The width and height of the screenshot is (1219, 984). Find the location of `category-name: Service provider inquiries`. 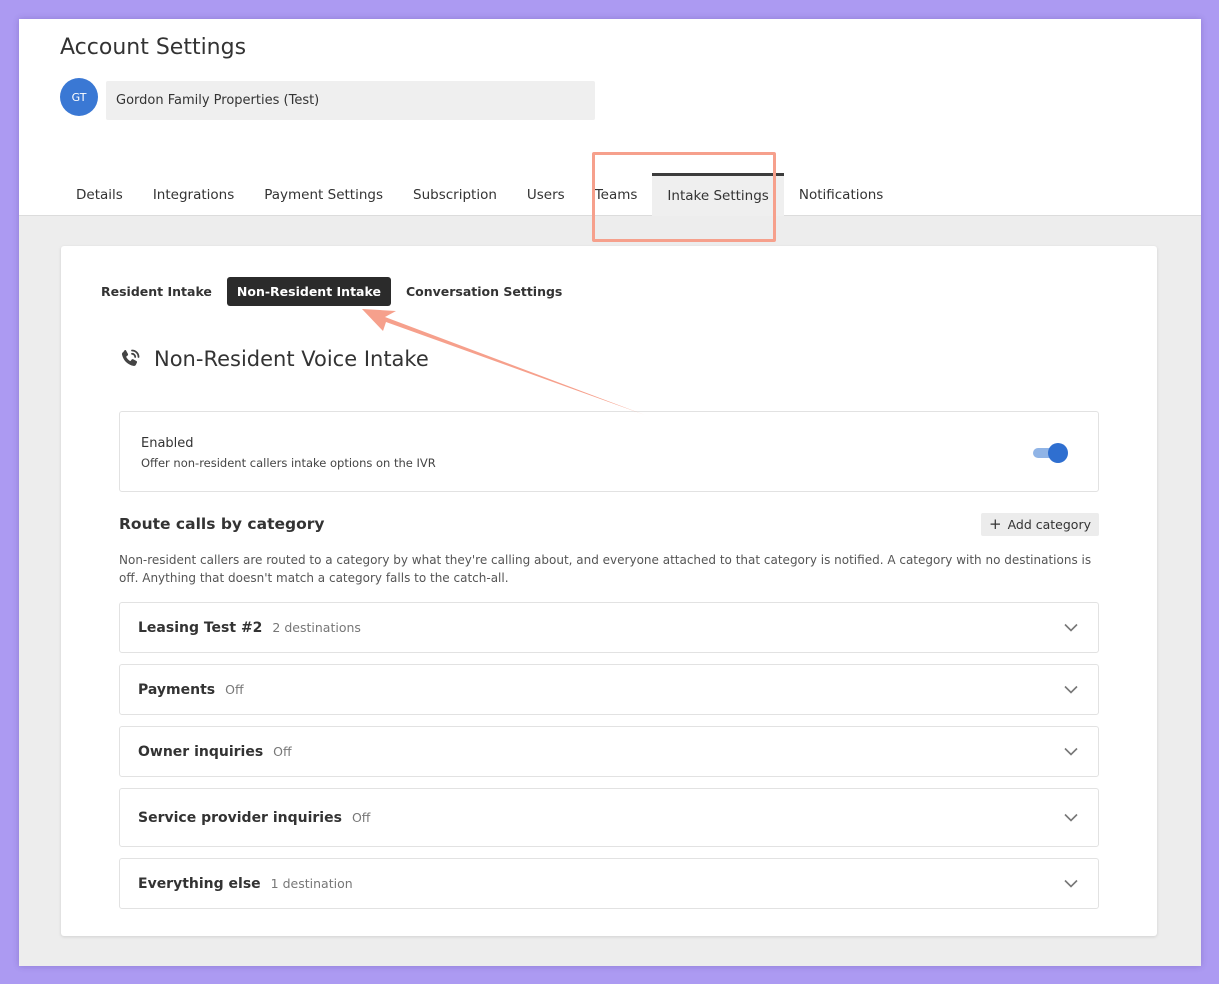

category-name: Service provider inquiries is located at coordinates (240, 817).